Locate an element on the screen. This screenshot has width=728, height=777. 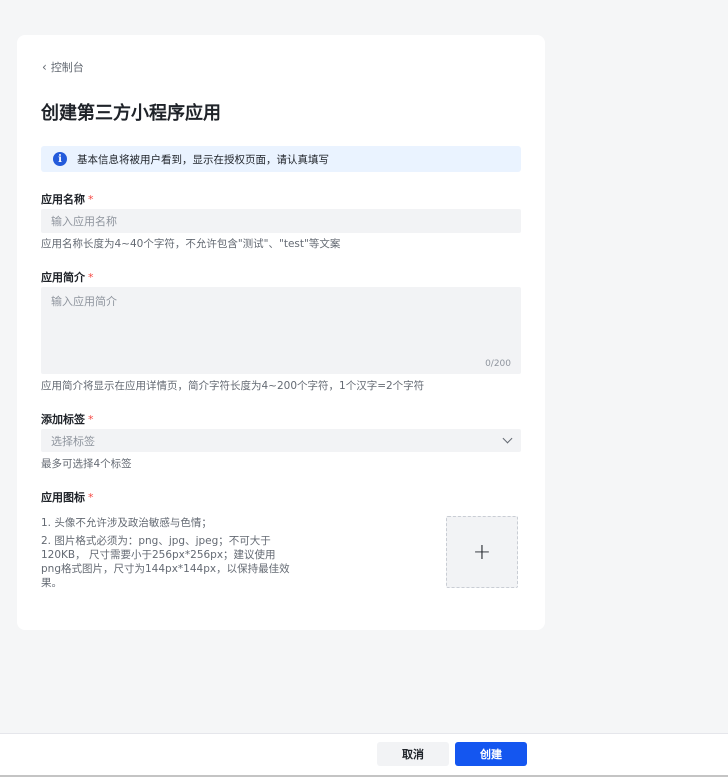
icon-label-text: 应用图标 is located at coordinates (63, 497).